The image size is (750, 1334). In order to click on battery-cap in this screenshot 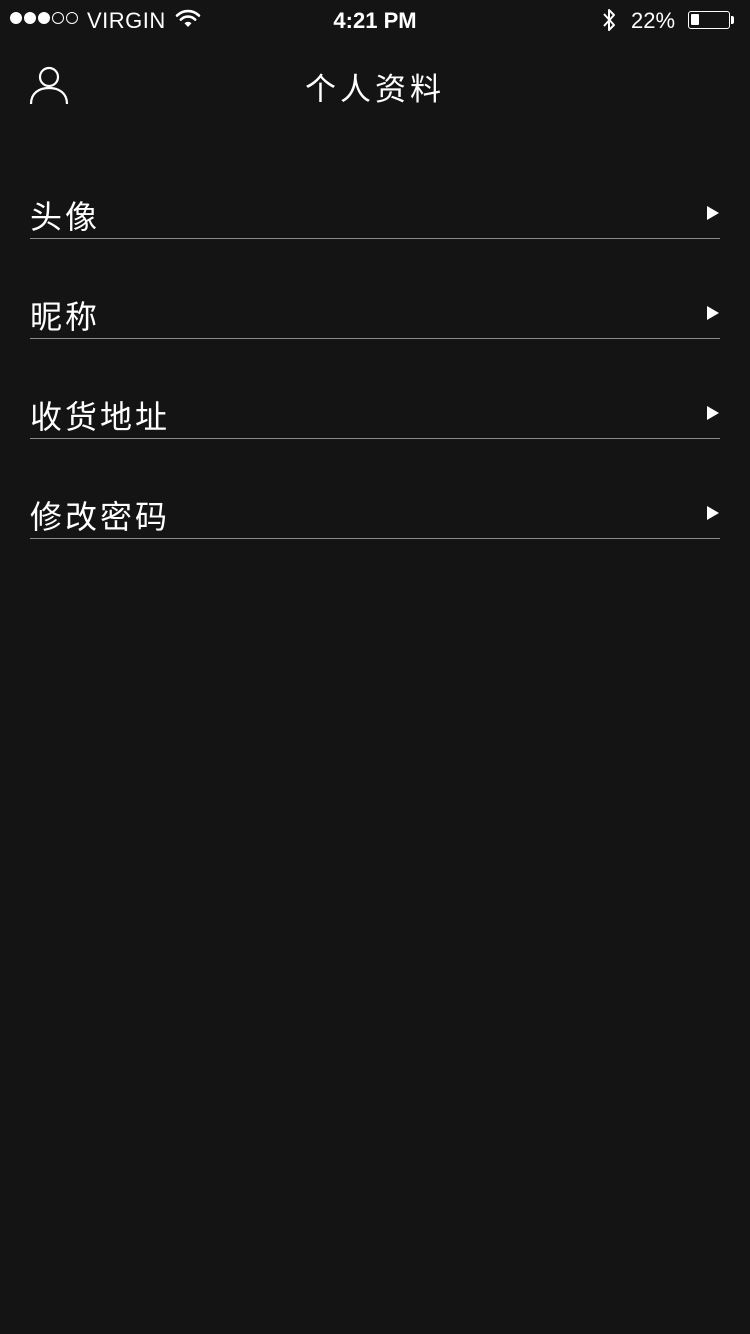, I will do `click(732, 20)`.